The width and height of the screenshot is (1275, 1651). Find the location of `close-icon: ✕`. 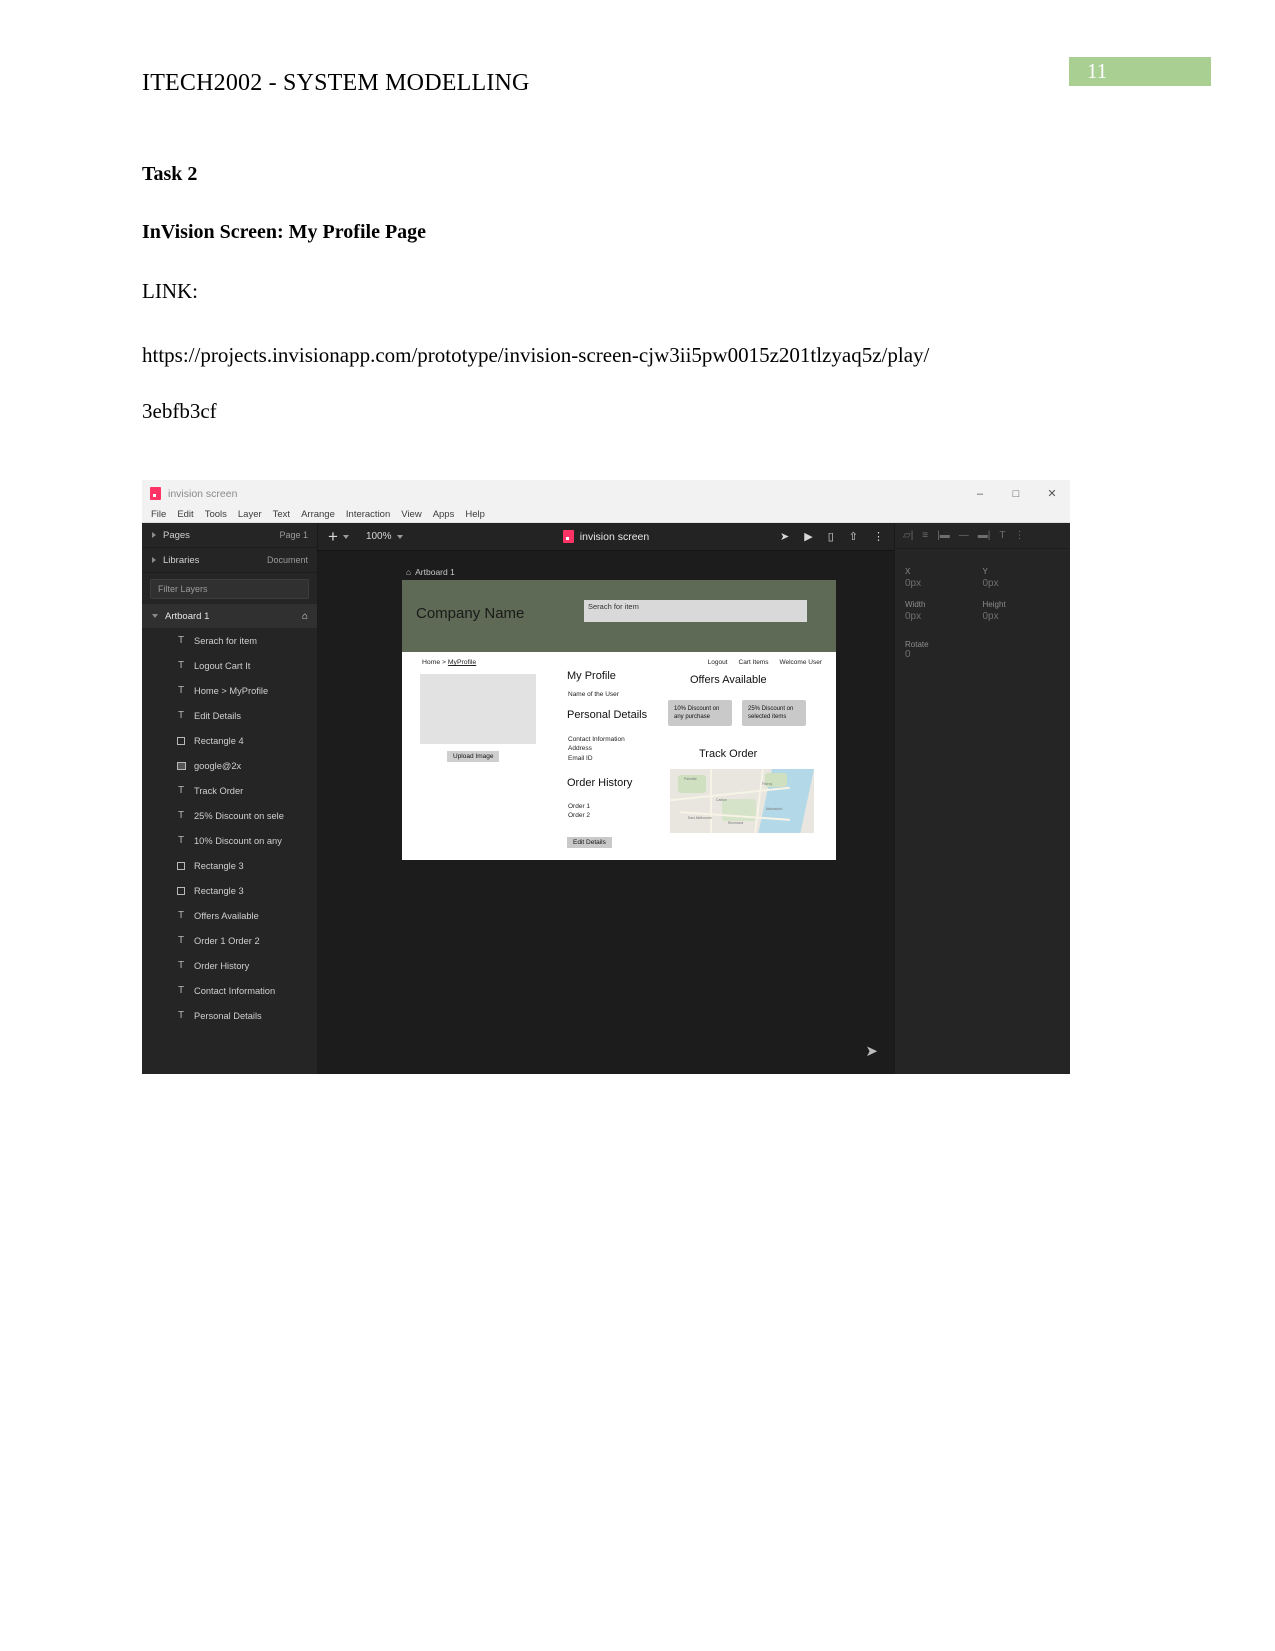

close-icon: ✕ is located at coordinates (1052, 493).